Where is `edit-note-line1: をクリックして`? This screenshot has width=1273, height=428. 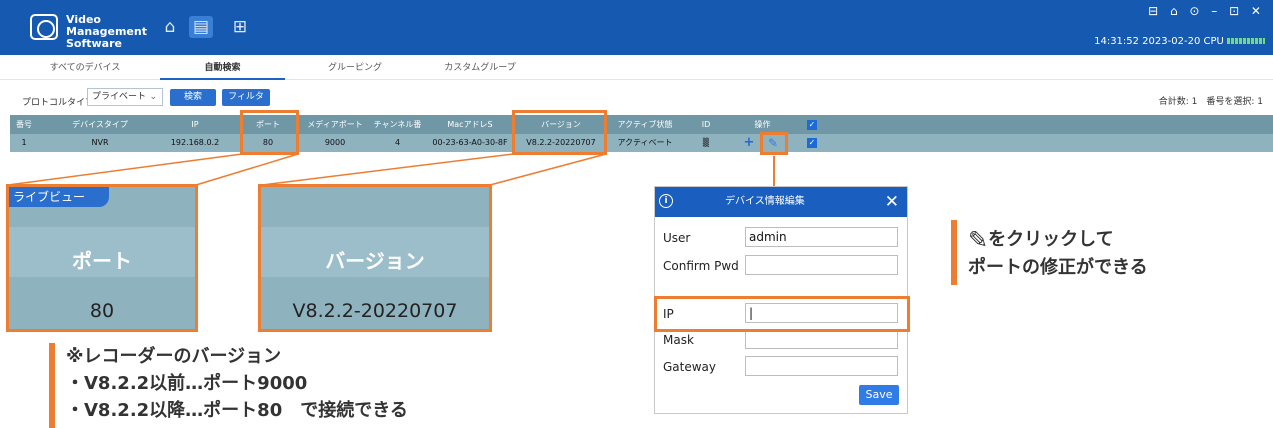
edit-note-line1: をクリックして is located at coordinates (1051, 239).